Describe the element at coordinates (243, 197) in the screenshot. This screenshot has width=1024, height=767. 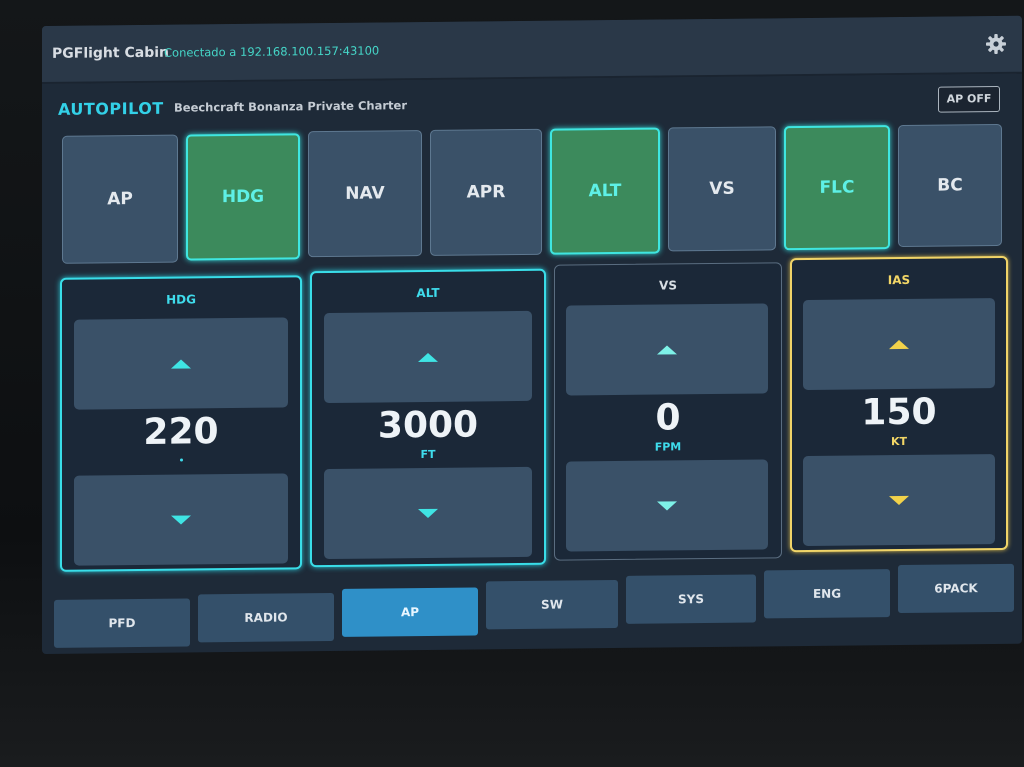
I see `mode-hdg-button: HDG` at that location.